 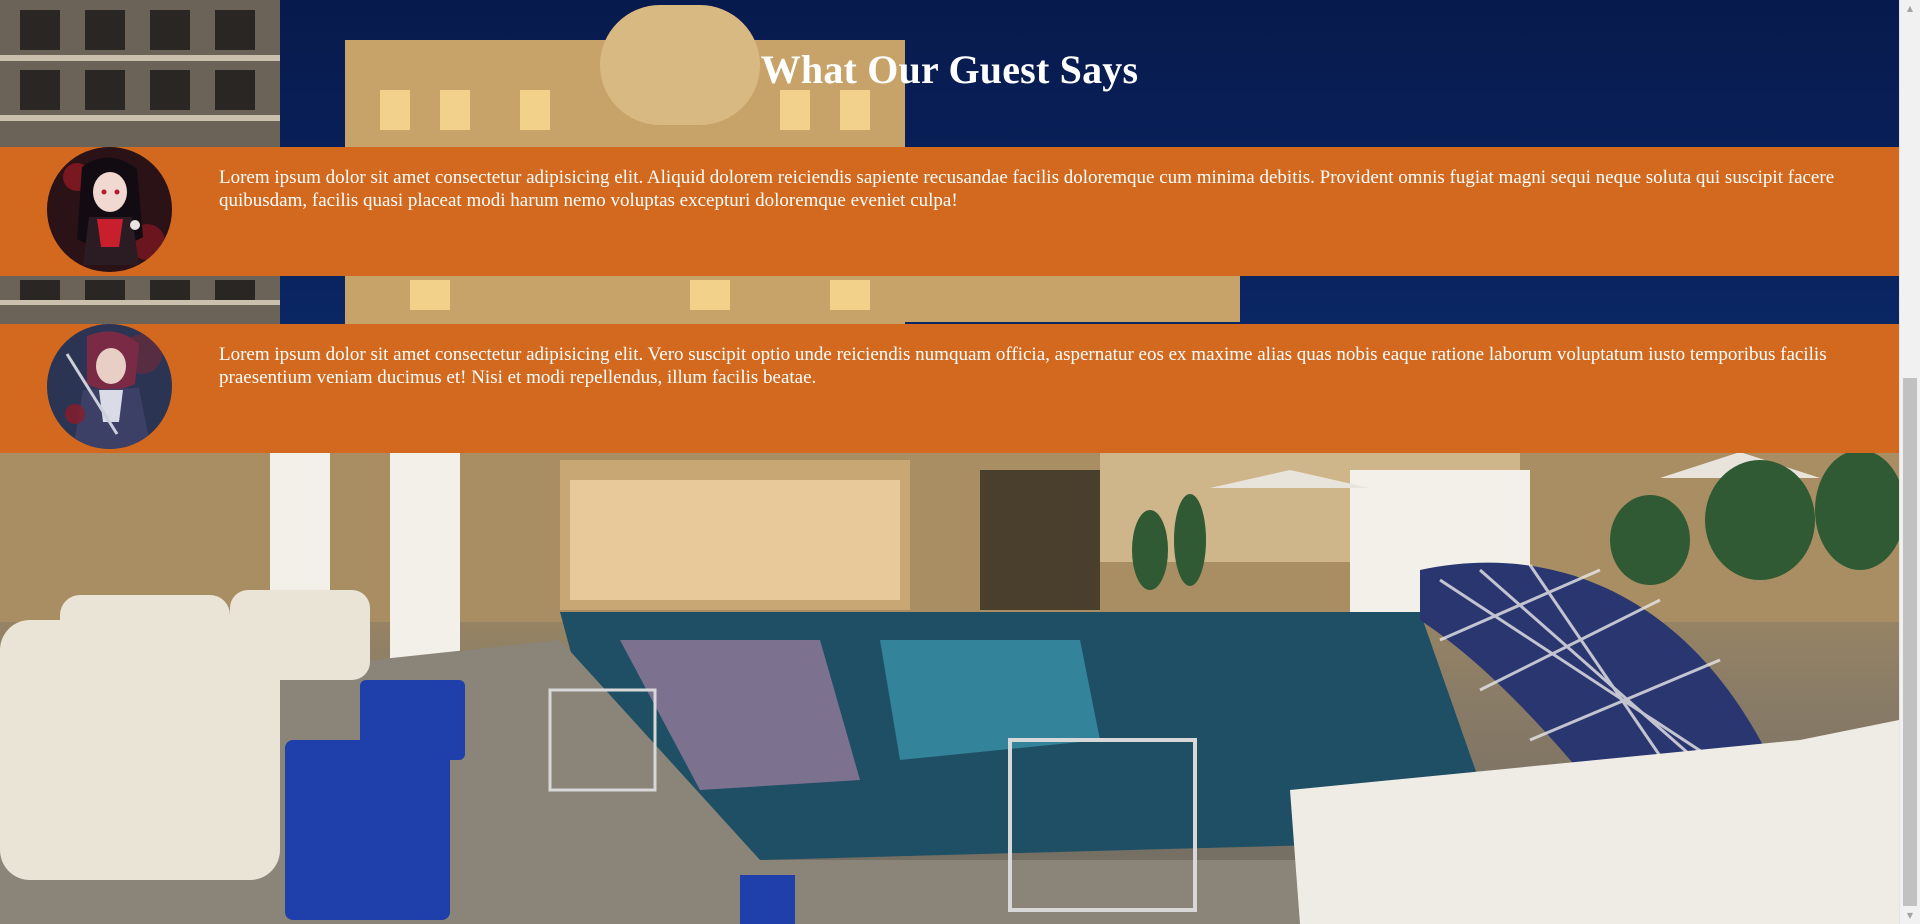 I want to click on scroll-thumb, so click(x=1910, y=642).